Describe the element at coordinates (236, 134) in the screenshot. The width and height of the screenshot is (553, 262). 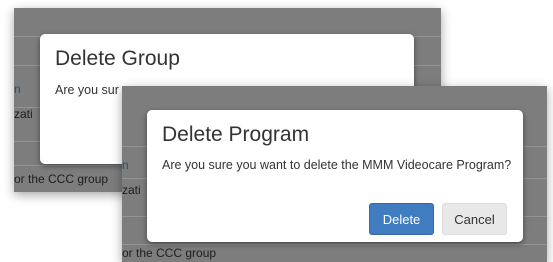
I see `dialog-title: Delete Program` at that location.